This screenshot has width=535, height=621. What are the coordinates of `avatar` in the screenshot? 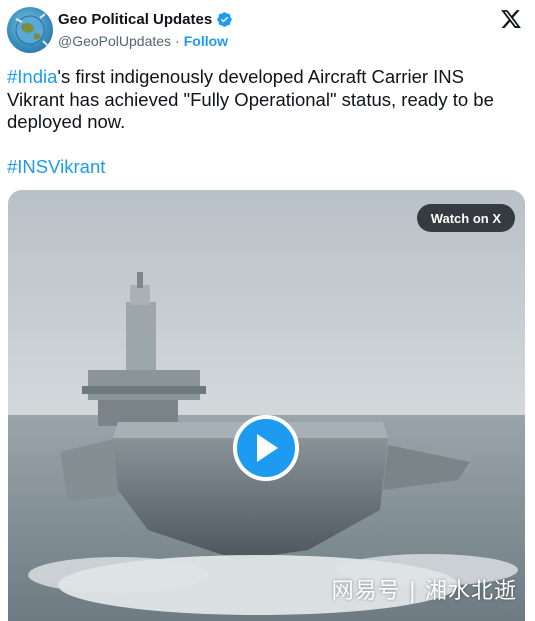 It's located at (30, 30).